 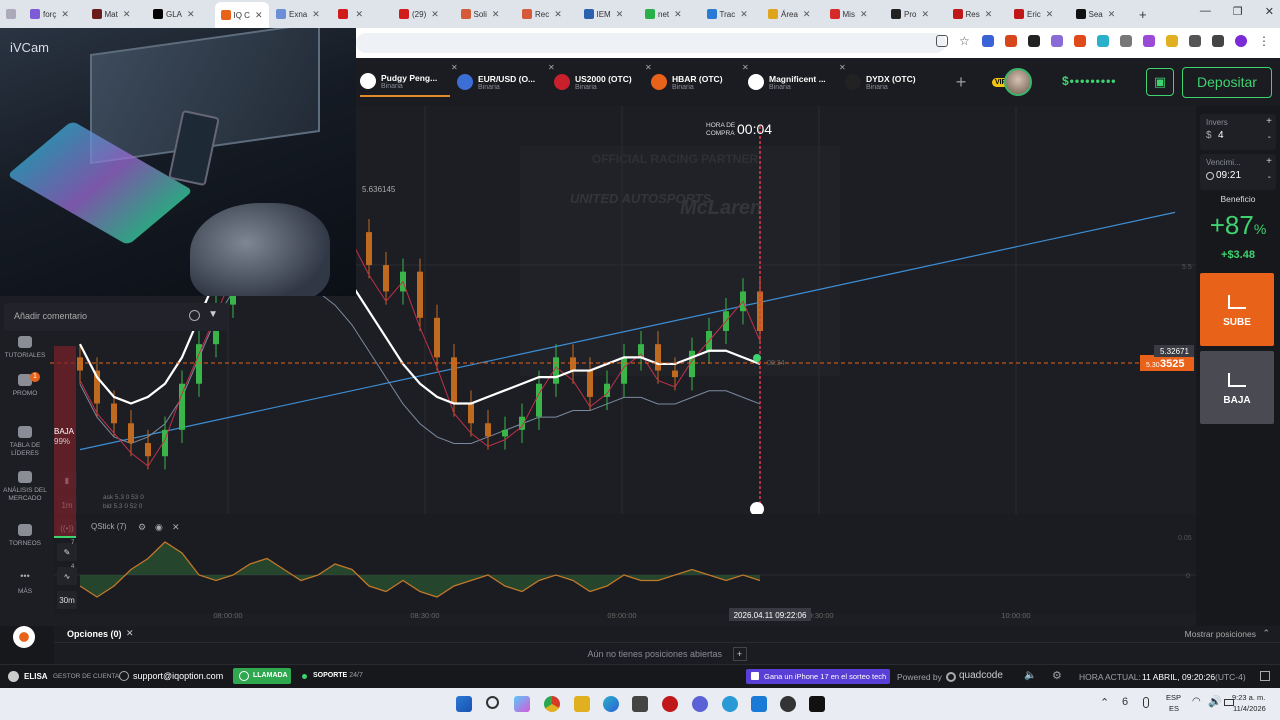 I want to click on minimize-icon: —, so click(x=1205, y=11).